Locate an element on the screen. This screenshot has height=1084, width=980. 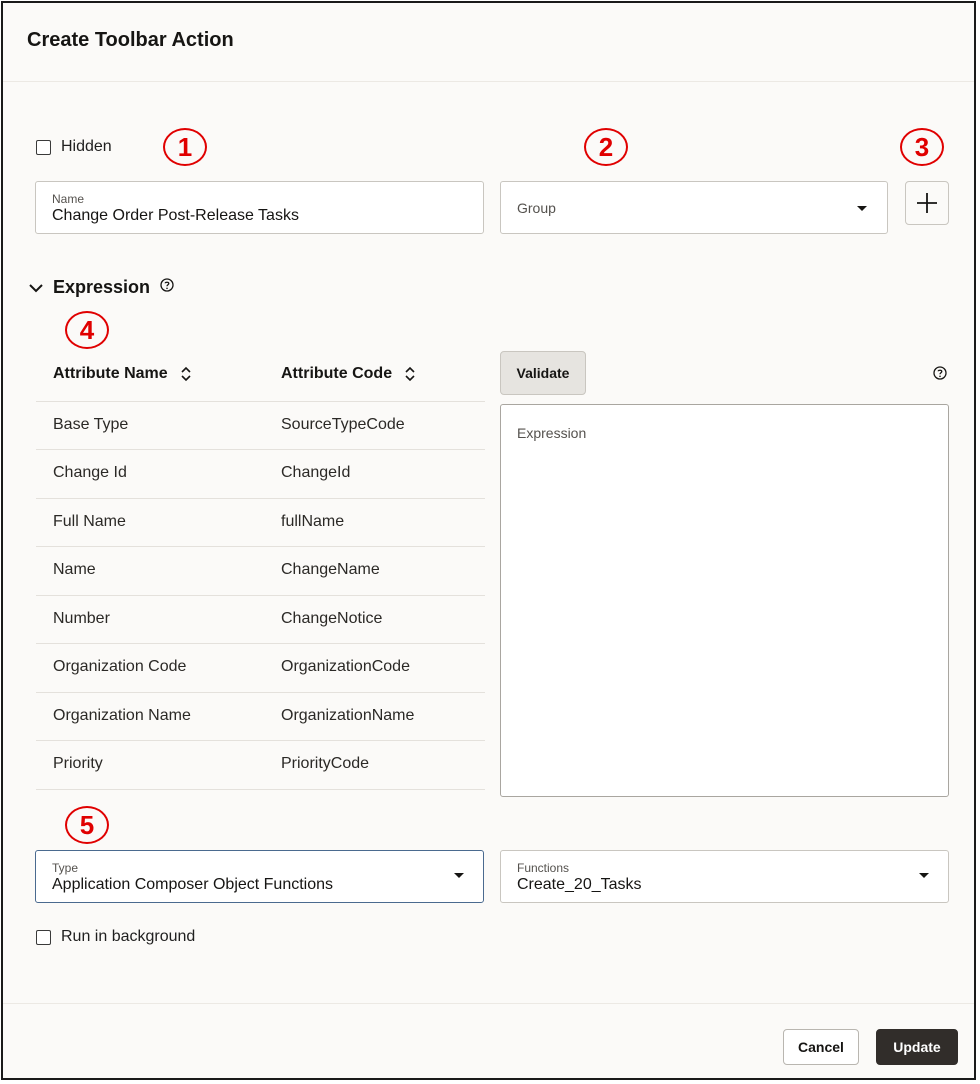
run-in-background-row: Run in background is located at coordinates (115, 937).